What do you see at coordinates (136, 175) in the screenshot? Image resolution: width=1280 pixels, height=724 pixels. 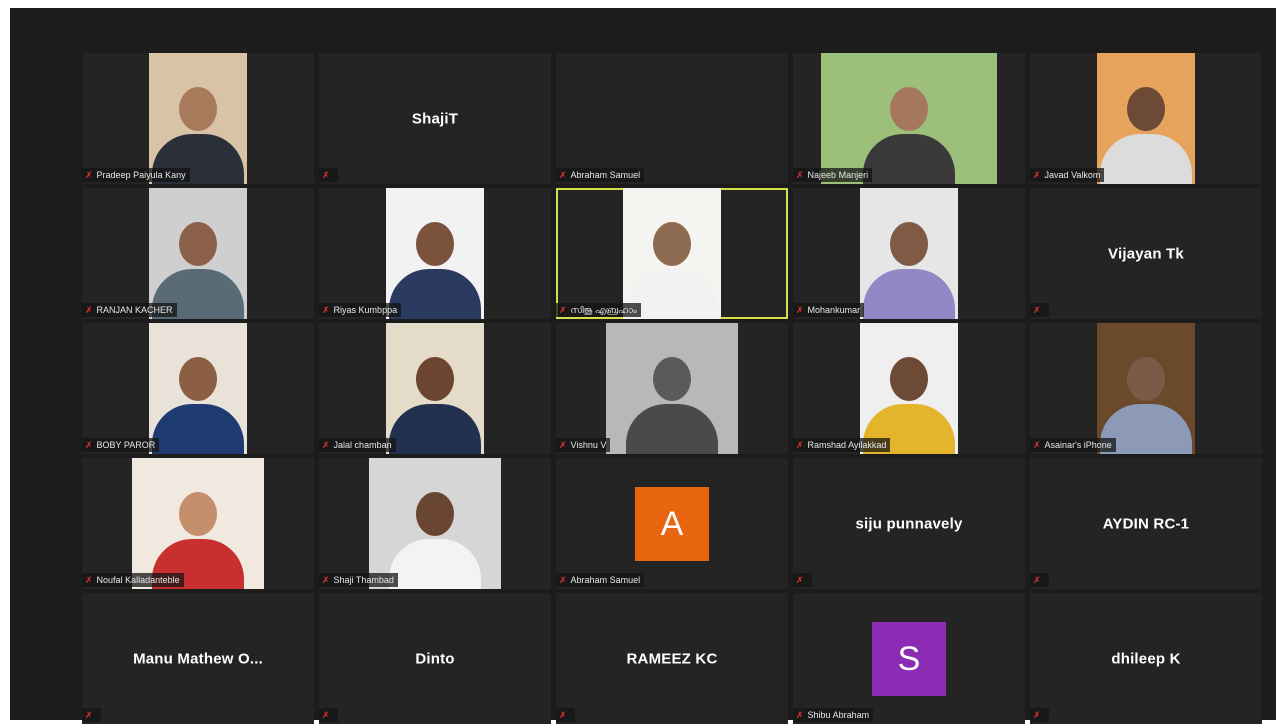 I see `participant-name-tag: ✗ Pradeep Paiyula Kany` at bounding box center [136, 175].